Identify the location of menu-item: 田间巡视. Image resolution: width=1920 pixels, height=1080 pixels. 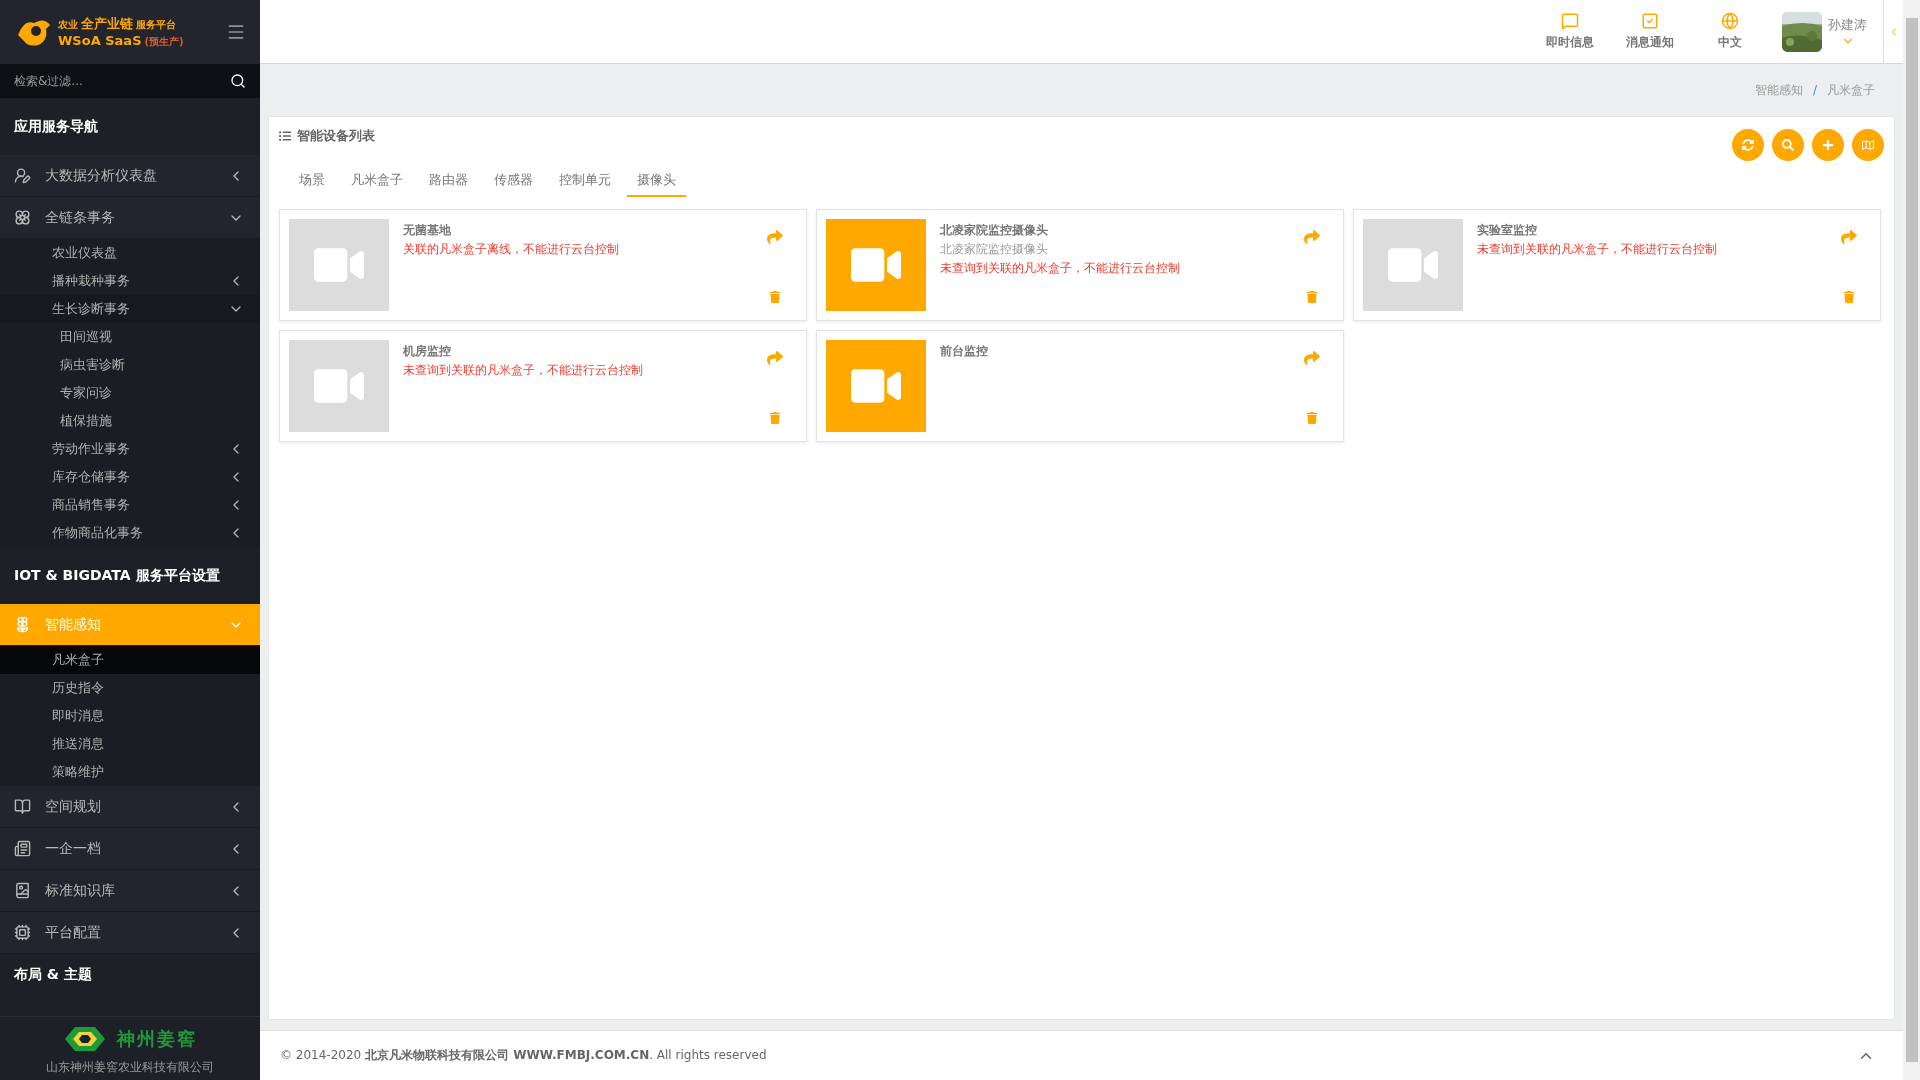
(130, 337).